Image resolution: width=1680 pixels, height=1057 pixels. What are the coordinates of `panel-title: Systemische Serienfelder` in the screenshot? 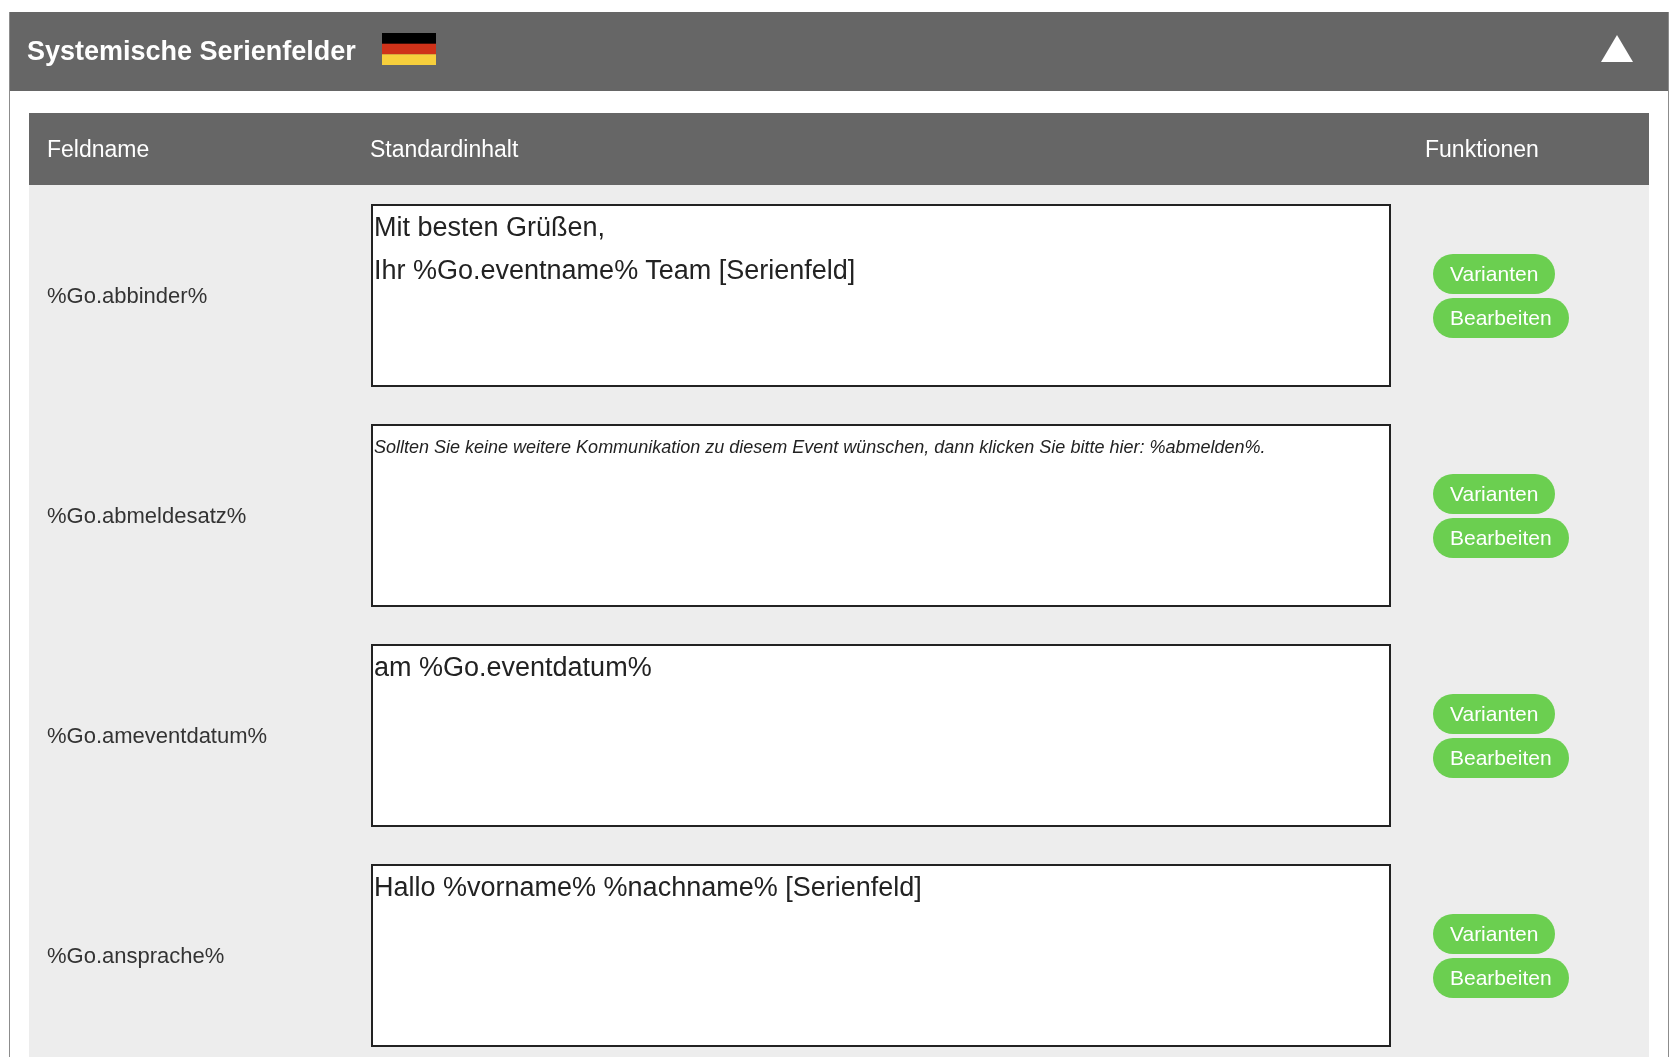 It's located at (191, 51).